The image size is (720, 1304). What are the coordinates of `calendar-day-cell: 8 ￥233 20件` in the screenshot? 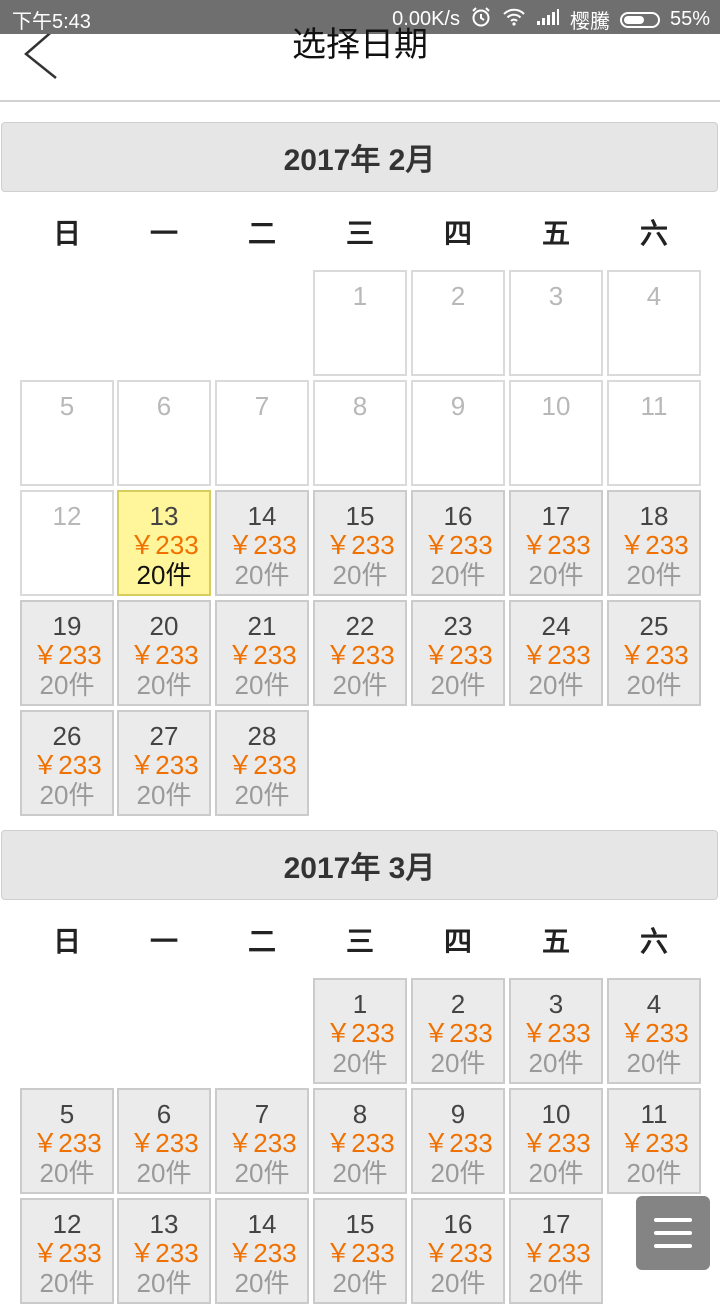 It's located at (360, 1141).